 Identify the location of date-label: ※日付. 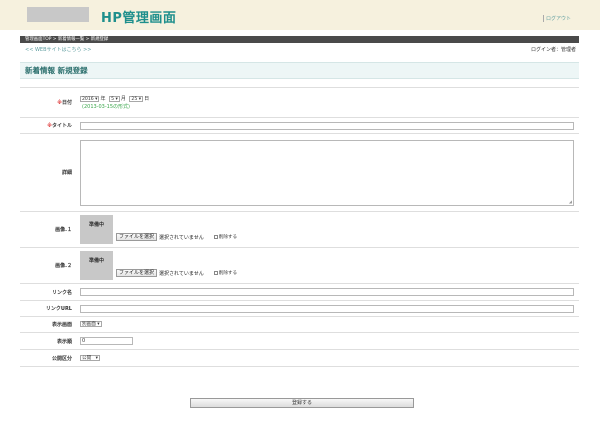
(48, 102).